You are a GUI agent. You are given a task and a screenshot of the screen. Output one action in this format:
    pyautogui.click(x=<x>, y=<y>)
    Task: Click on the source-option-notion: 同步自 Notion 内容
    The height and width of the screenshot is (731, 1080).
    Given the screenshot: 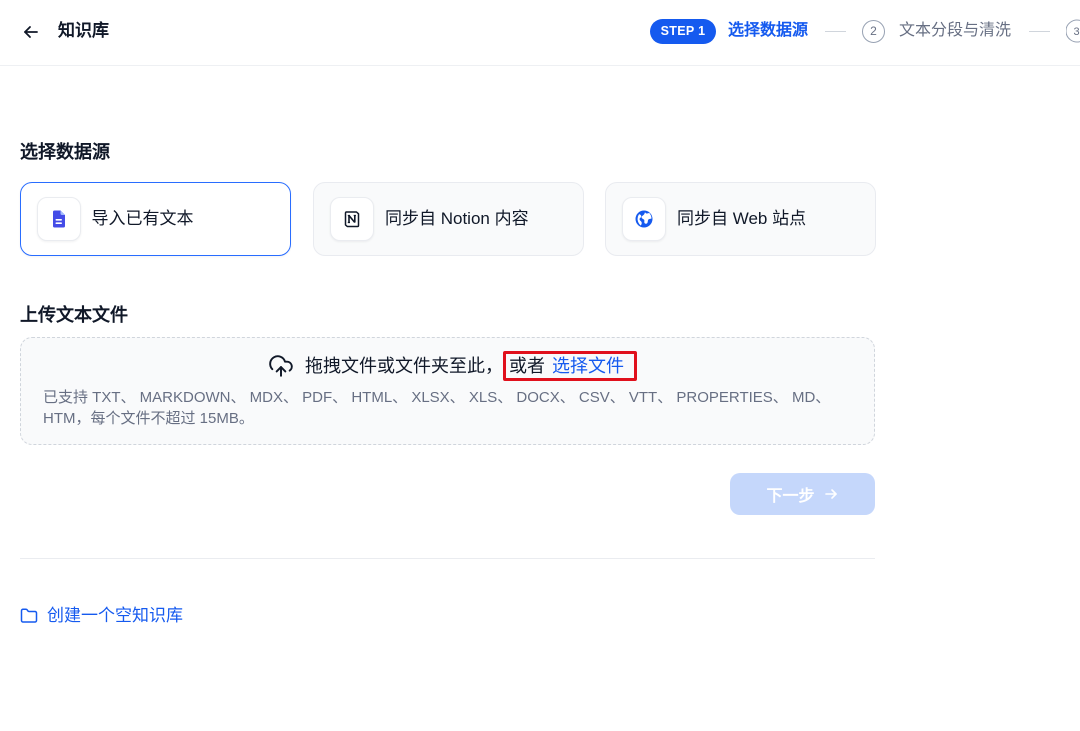 What is the action you would take?
    pyautogui.click(x=448, y=219)
    